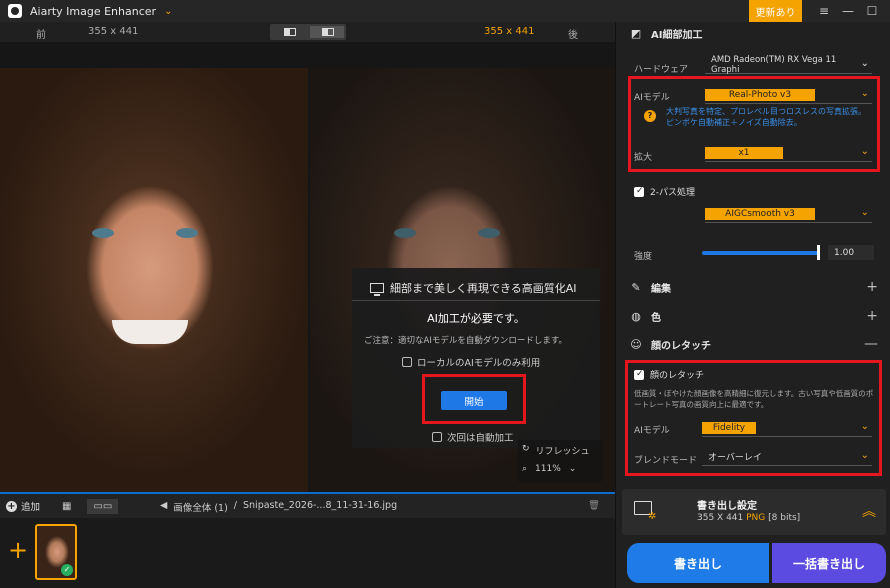  Describe the element at coordinates (11, 506) in the screenshot. I see `plus-icon: +` at that location.